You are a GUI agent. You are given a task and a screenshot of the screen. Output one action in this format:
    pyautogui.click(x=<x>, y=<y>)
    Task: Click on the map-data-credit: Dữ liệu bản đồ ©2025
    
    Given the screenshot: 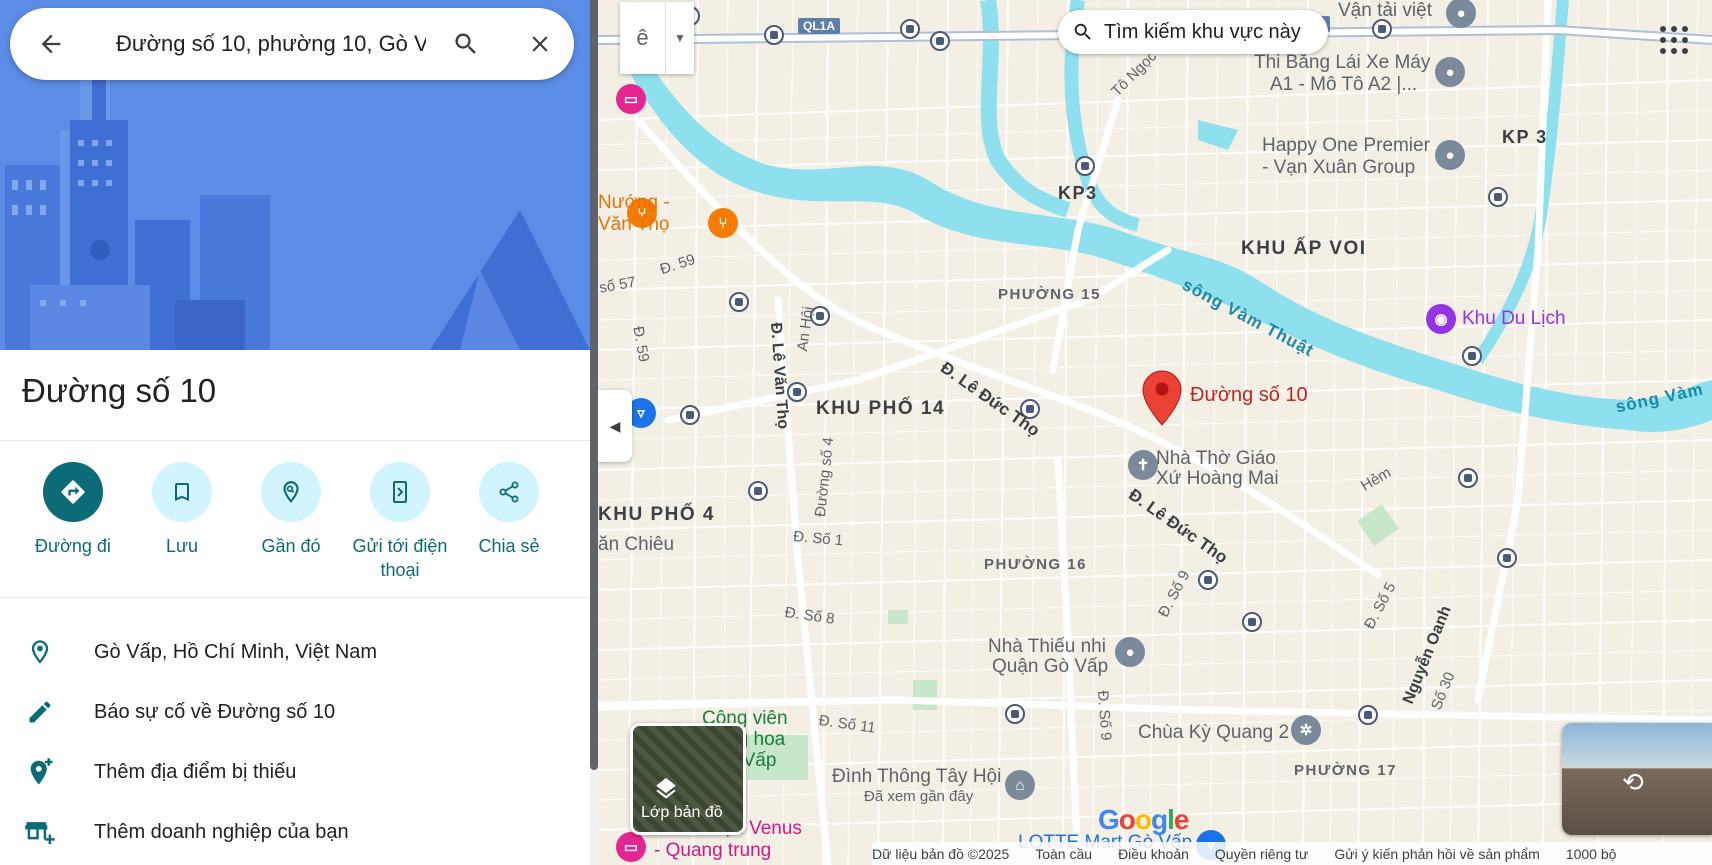 What is the action you would take?
    pyautogui.click(x=941, y=853)
    